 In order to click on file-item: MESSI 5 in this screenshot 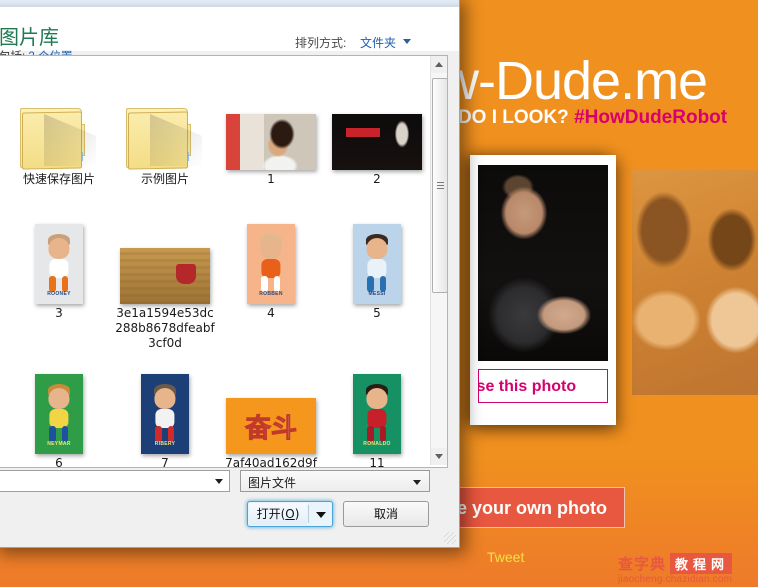, I will do `click(377, 256)`.